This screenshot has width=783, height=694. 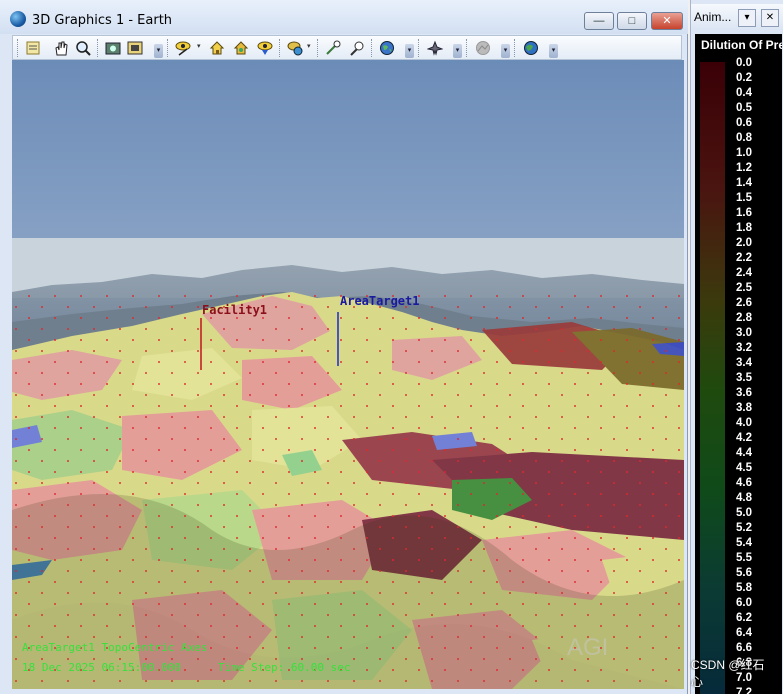 I want to click on legend-title: Dilution Of Precision, so click(x=741, y=45).